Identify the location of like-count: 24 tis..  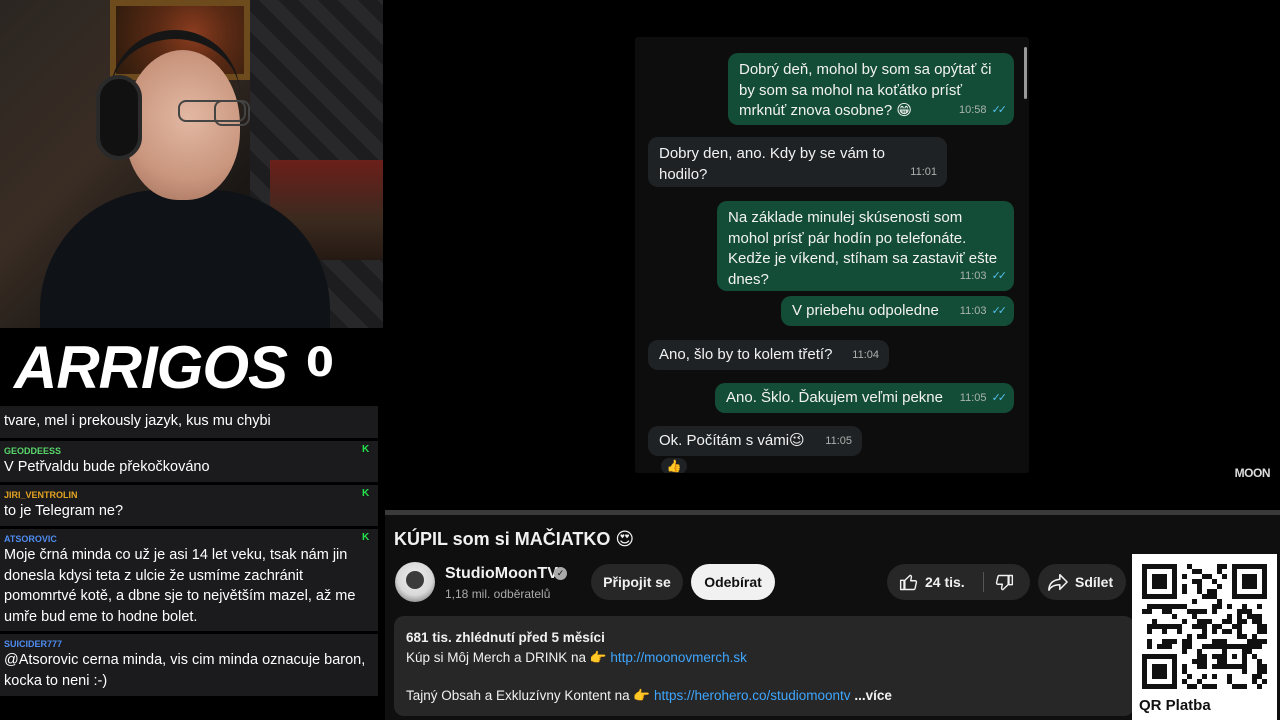
(945, 582).